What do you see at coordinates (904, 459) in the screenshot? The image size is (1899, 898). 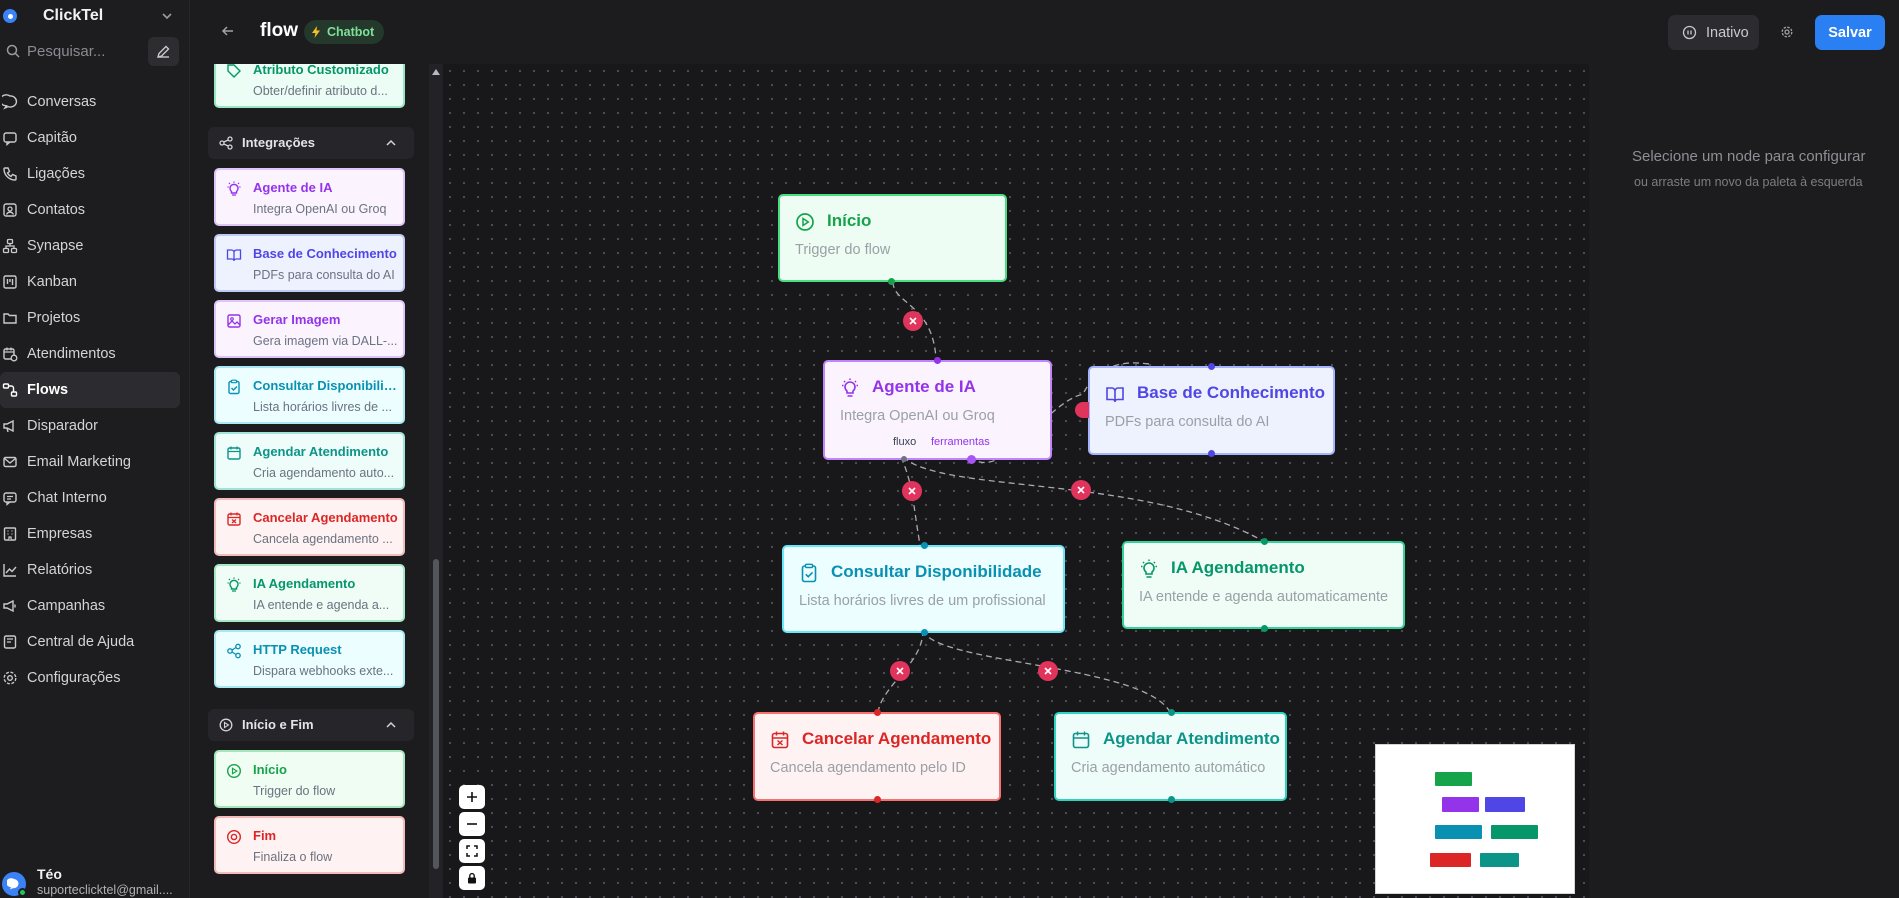 I see `handle-fluxo` at bounding box center [904, 459].